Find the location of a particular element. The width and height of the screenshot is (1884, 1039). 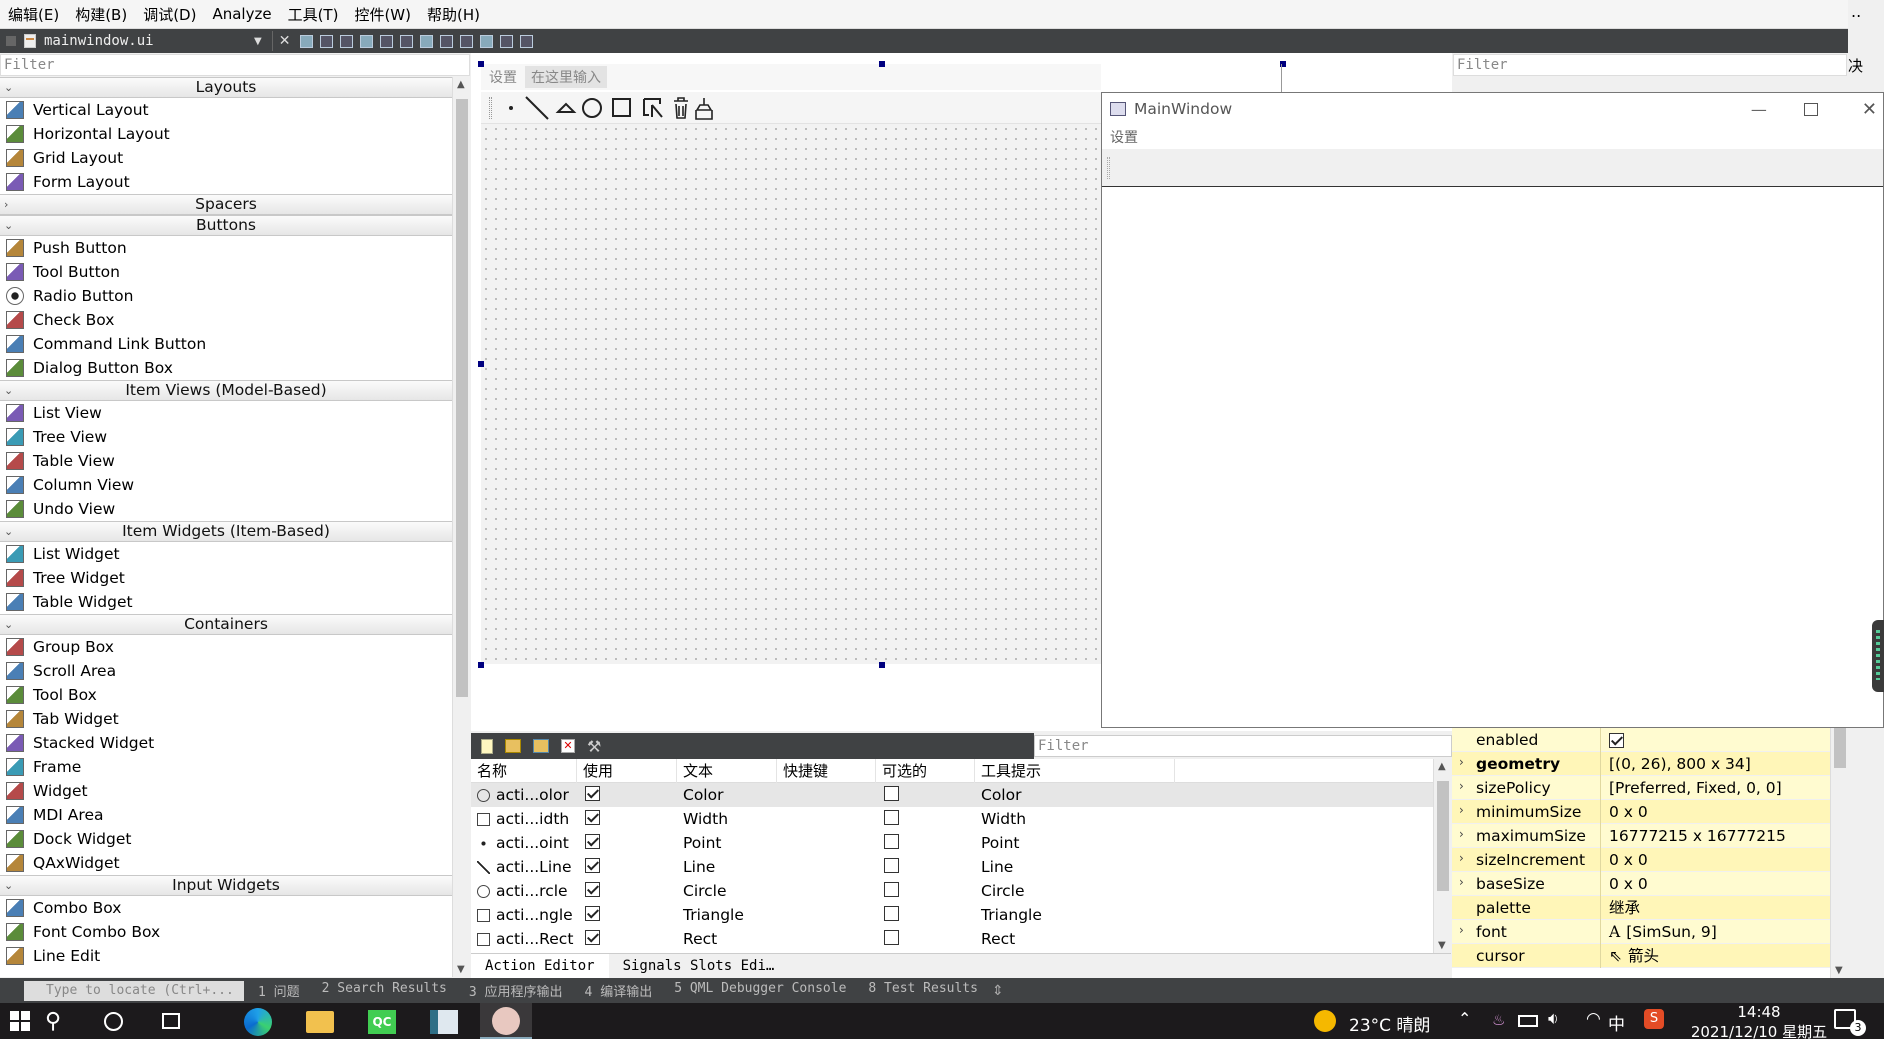

property-value-cell: [Preferred, Fixed, 0, 0] is located at coordinates (1721, 787).